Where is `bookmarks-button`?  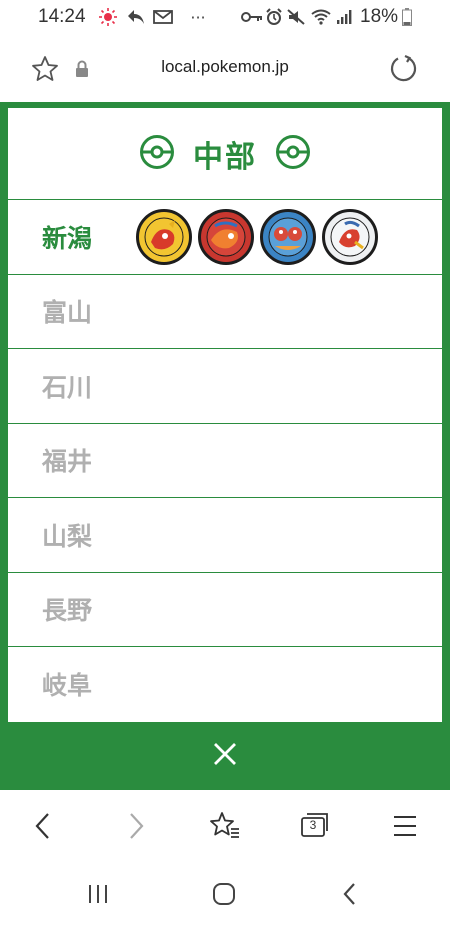
bookmarks-button is located at coordinates (225, 826).